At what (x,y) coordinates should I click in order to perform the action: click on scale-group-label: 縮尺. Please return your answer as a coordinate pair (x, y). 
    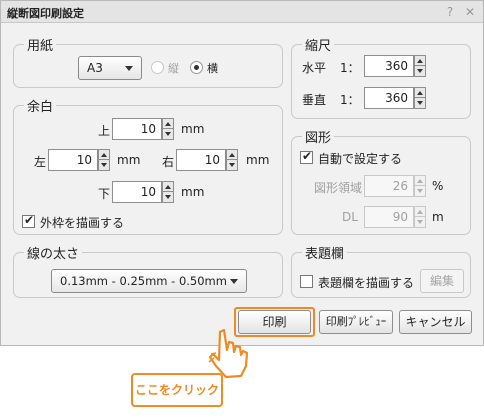
    Looking at the image, I should click on (318, 44).